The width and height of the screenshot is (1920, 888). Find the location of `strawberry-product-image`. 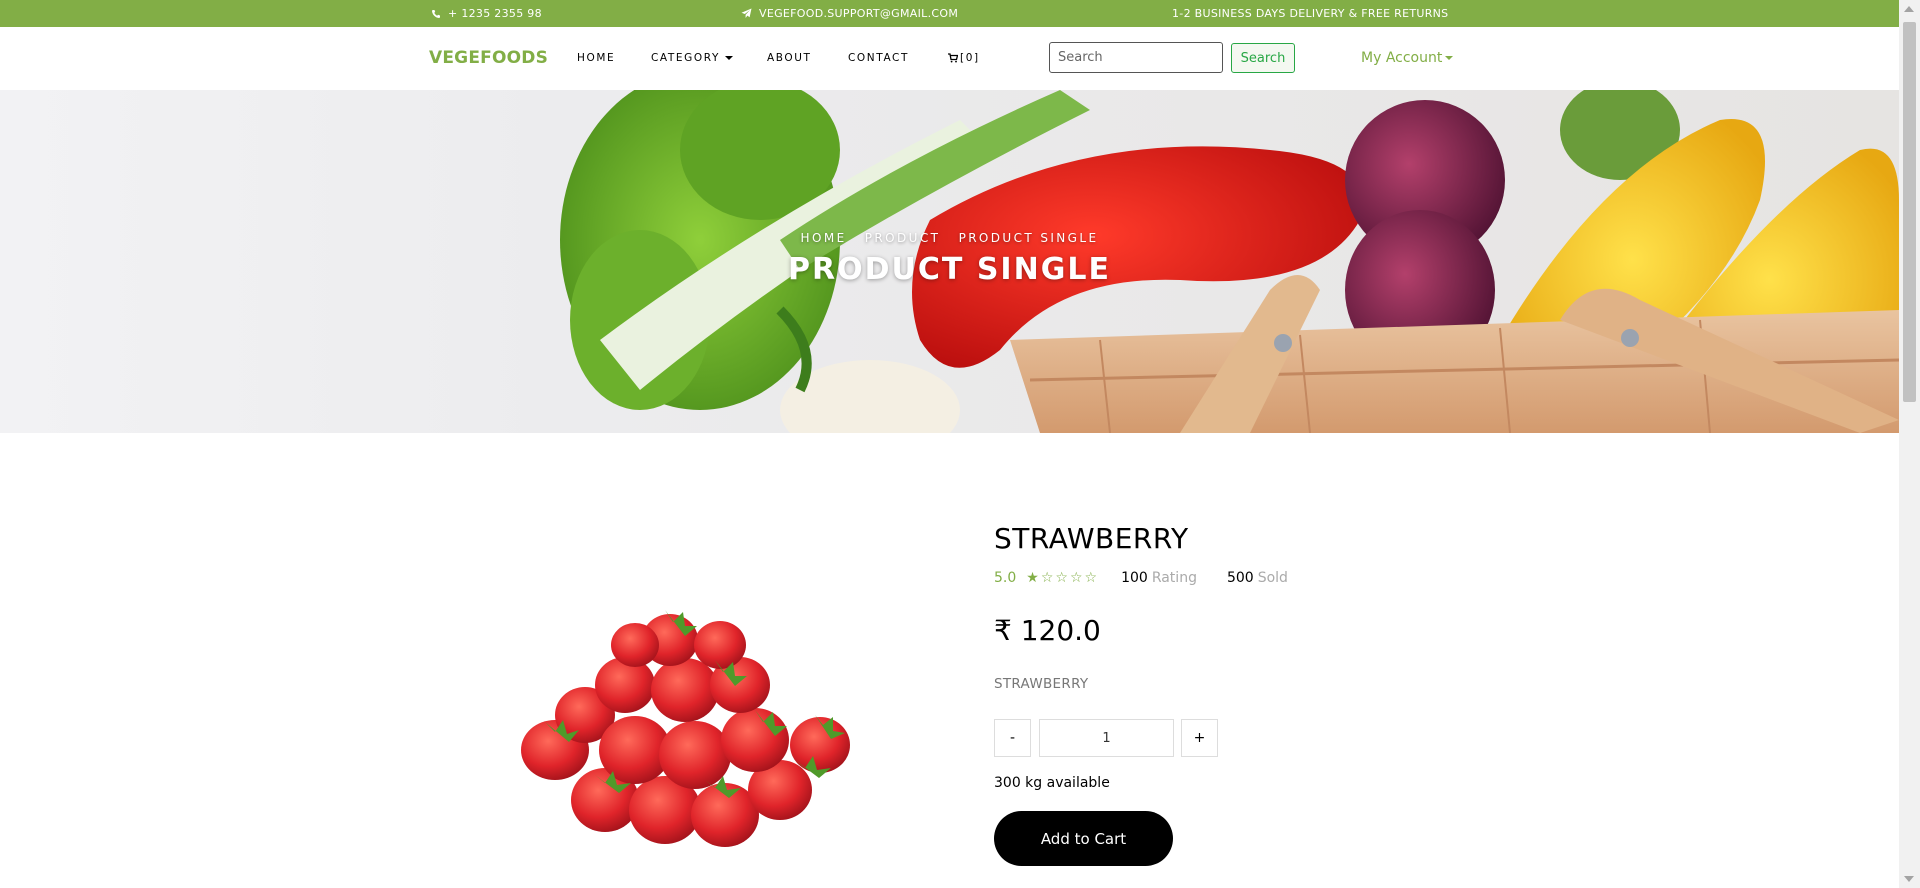

strawberry-product-image is located at coordinates (685, 728).